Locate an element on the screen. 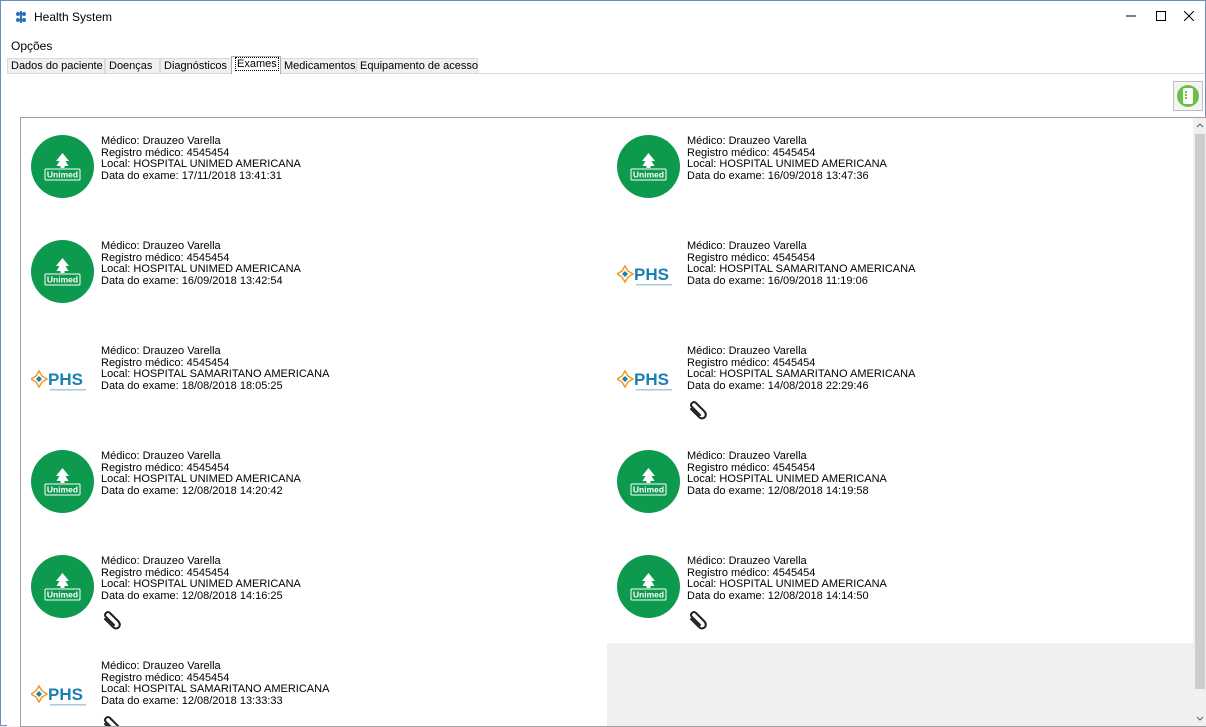 This screenshot has width=1206, height=727. exam-date: Data do exame: 16/09/2018 11:19:06 is located at coordinates (777, 280).